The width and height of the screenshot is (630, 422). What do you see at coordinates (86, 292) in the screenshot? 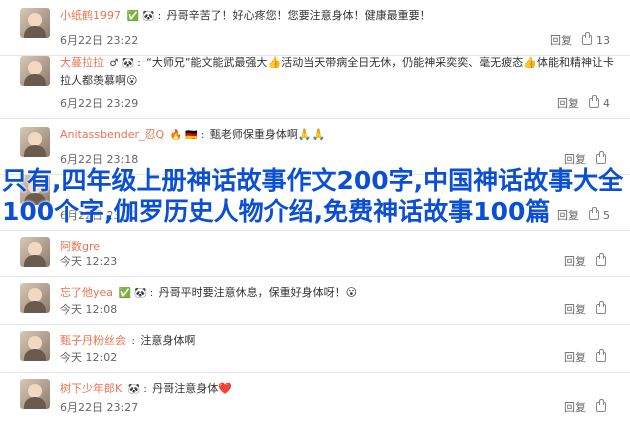
I see `comment-username: 忘了他yea` at bounding box center [86, 292].